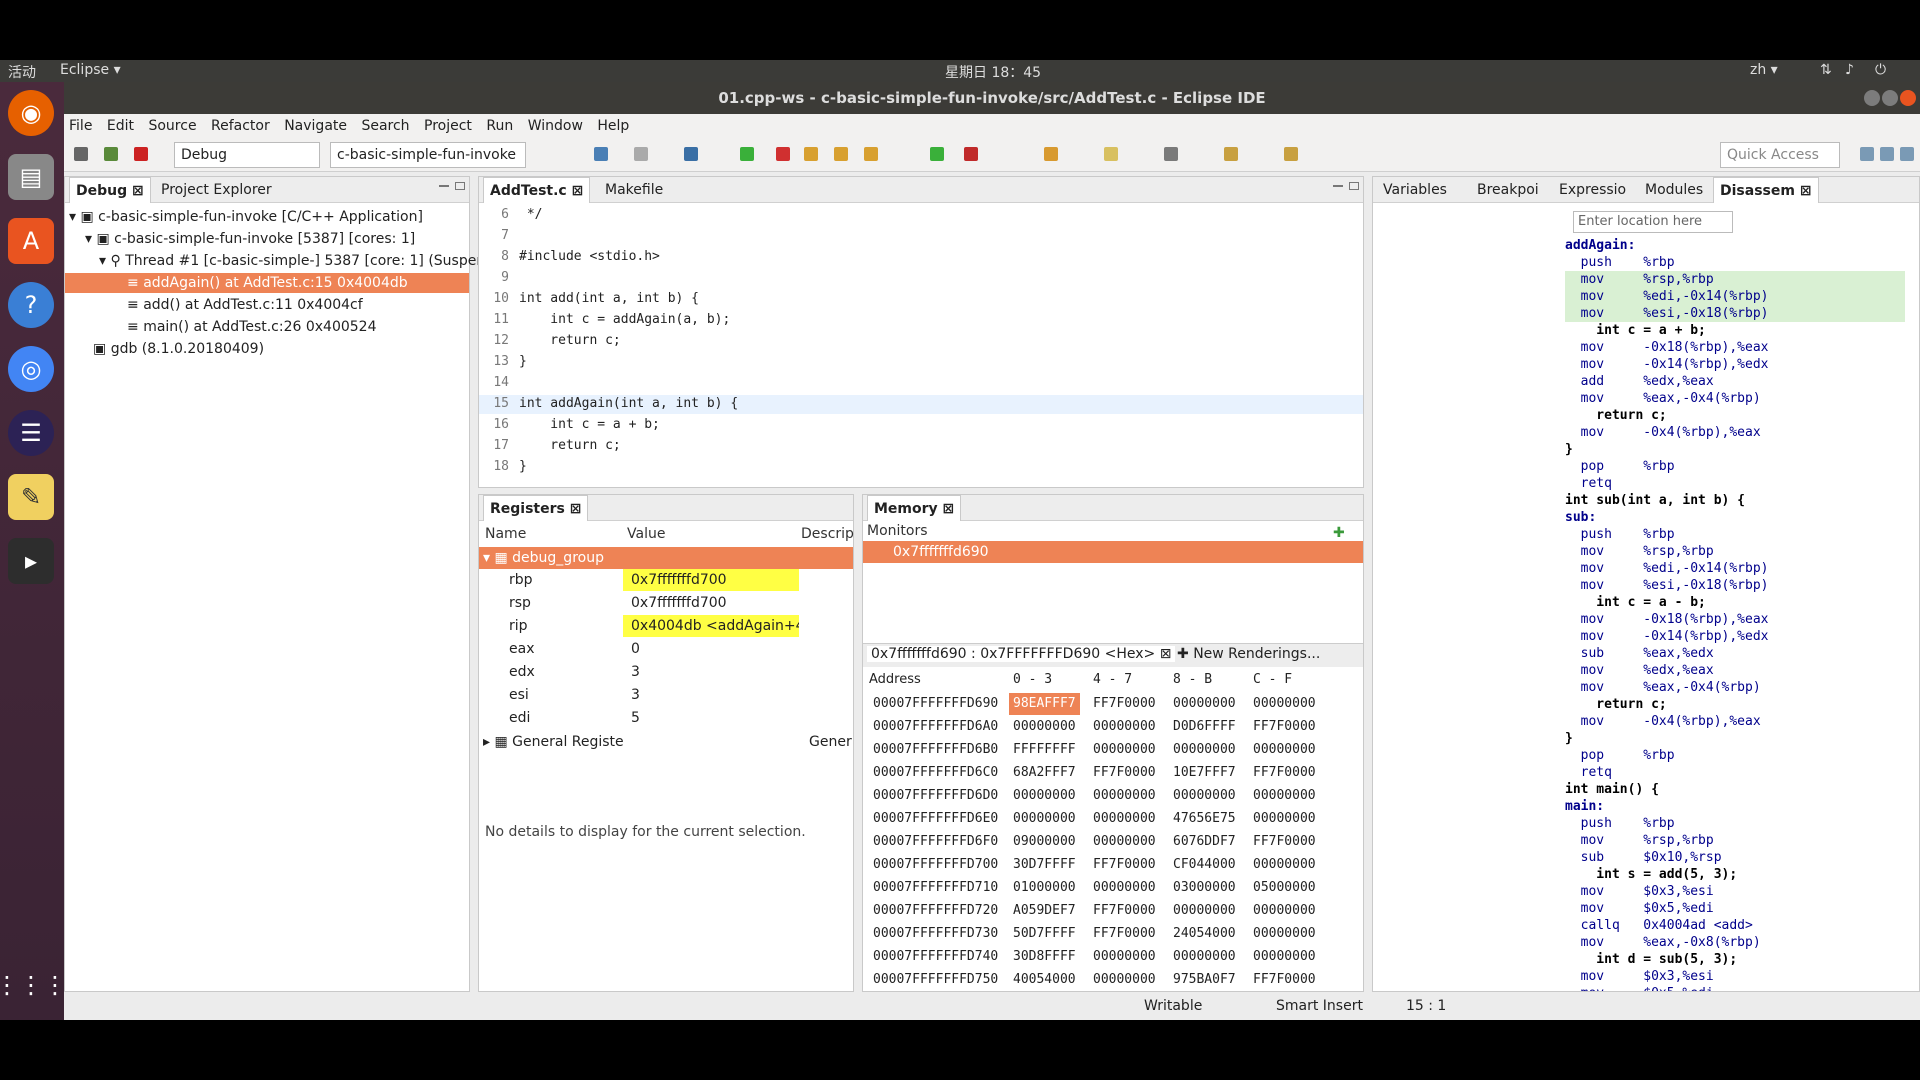 The width and height of the screenshot is (1920, 1080). Describe the element at coordinates (31, 241) in the screenshot. I see `software-center-icon: A` at that location.